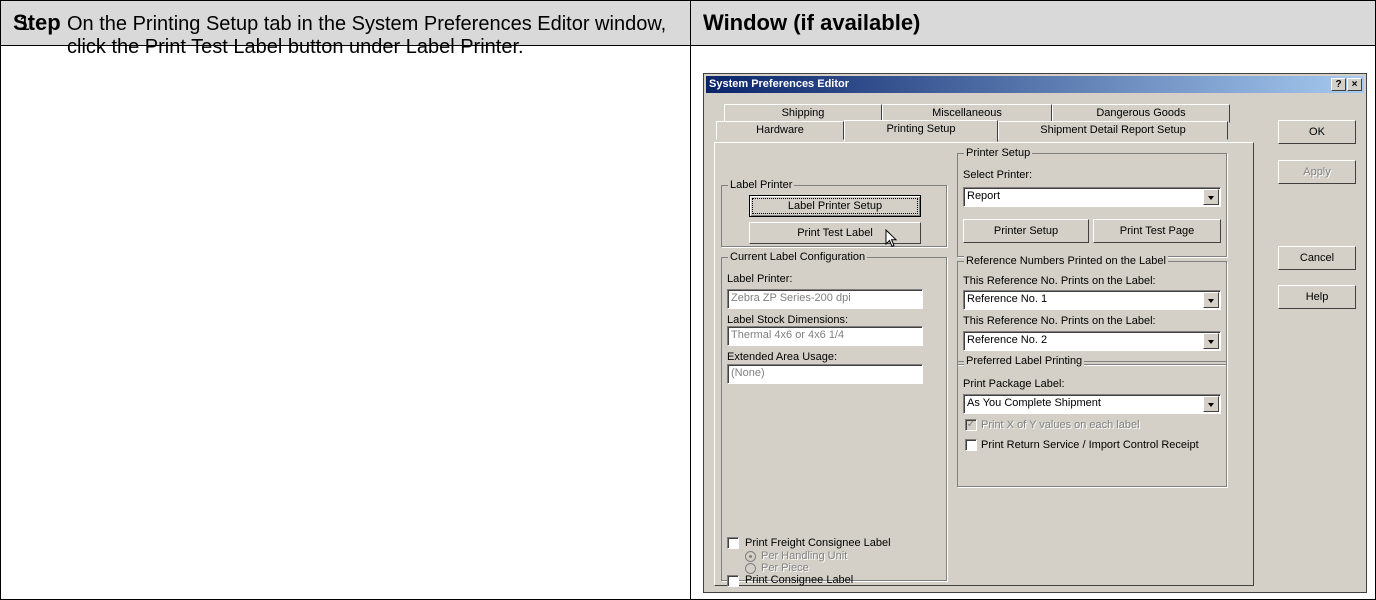 Image resolution: width=1376 pixels, height=600 pixels. Describe the element at coordinates (1059, 321) in the screenshot. I see `ref2-caption: This Reference No. Prints on the Label:` at that location.